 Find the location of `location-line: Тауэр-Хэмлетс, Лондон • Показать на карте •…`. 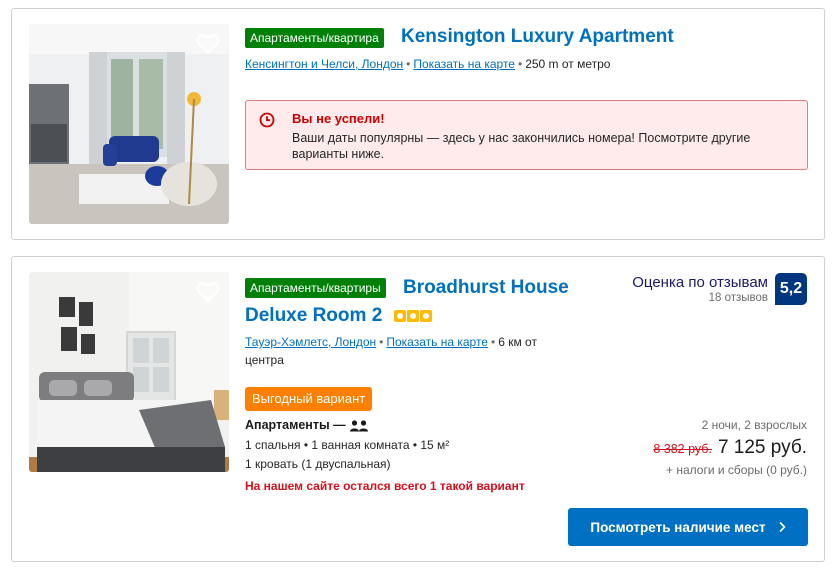

location-line: Тауэр-Хэмлетс, Лондон • Показать на карте •… is located at coordinates (417, 351).